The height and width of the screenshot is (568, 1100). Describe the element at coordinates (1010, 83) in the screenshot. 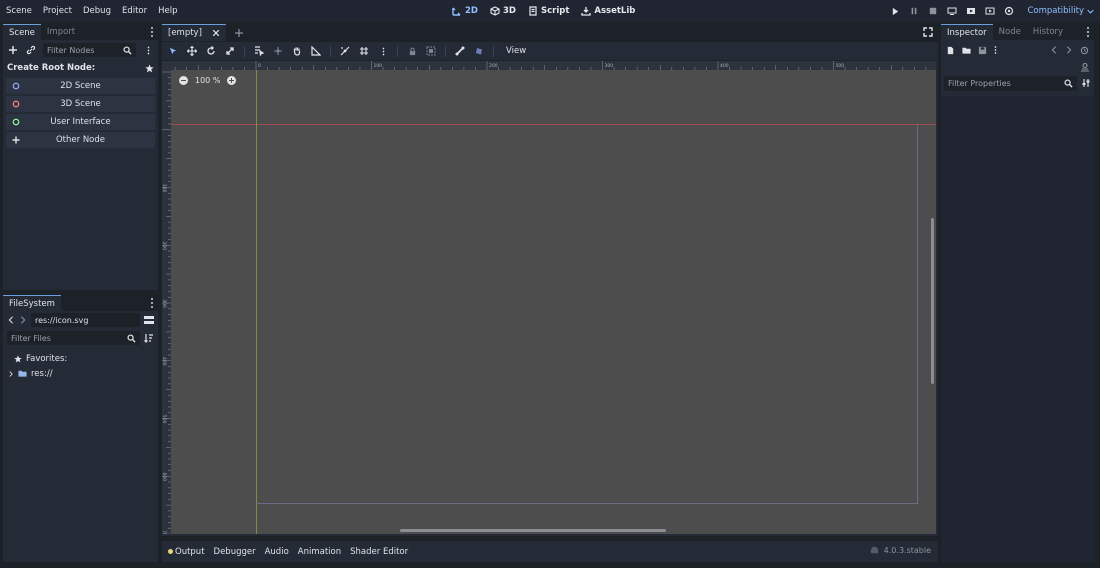

I see `filter-properties-input: Filter Properties` at that location.